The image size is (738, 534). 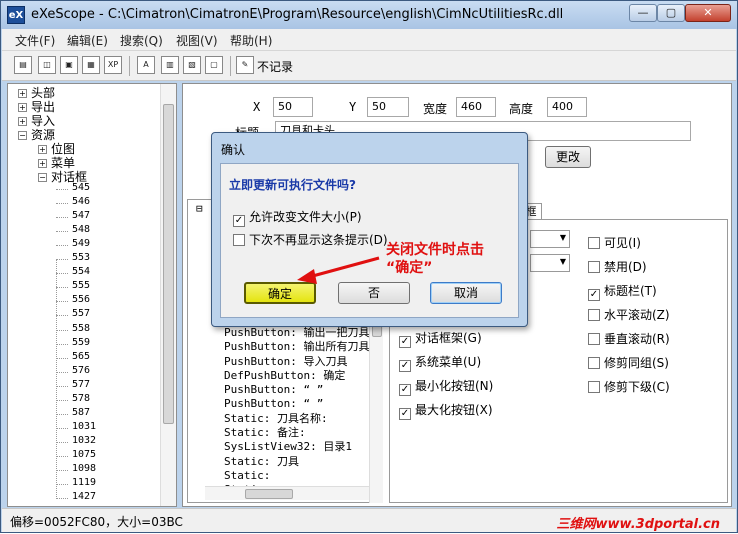 I want to click on save-icon: ▤, so click(x=23, y=65).